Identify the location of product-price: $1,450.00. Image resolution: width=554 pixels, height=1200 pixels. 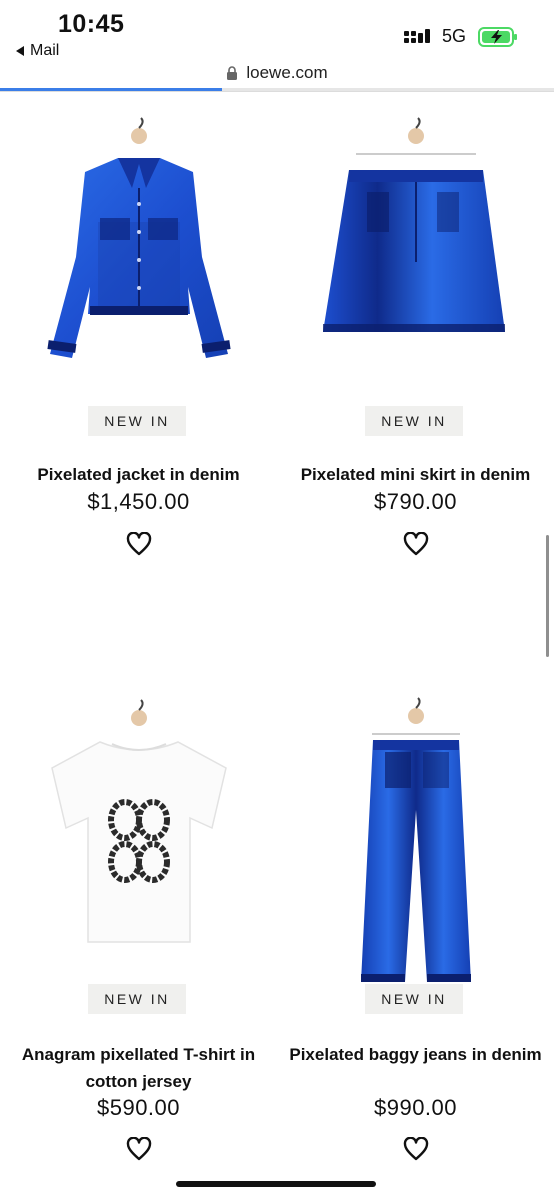
(138, 501).